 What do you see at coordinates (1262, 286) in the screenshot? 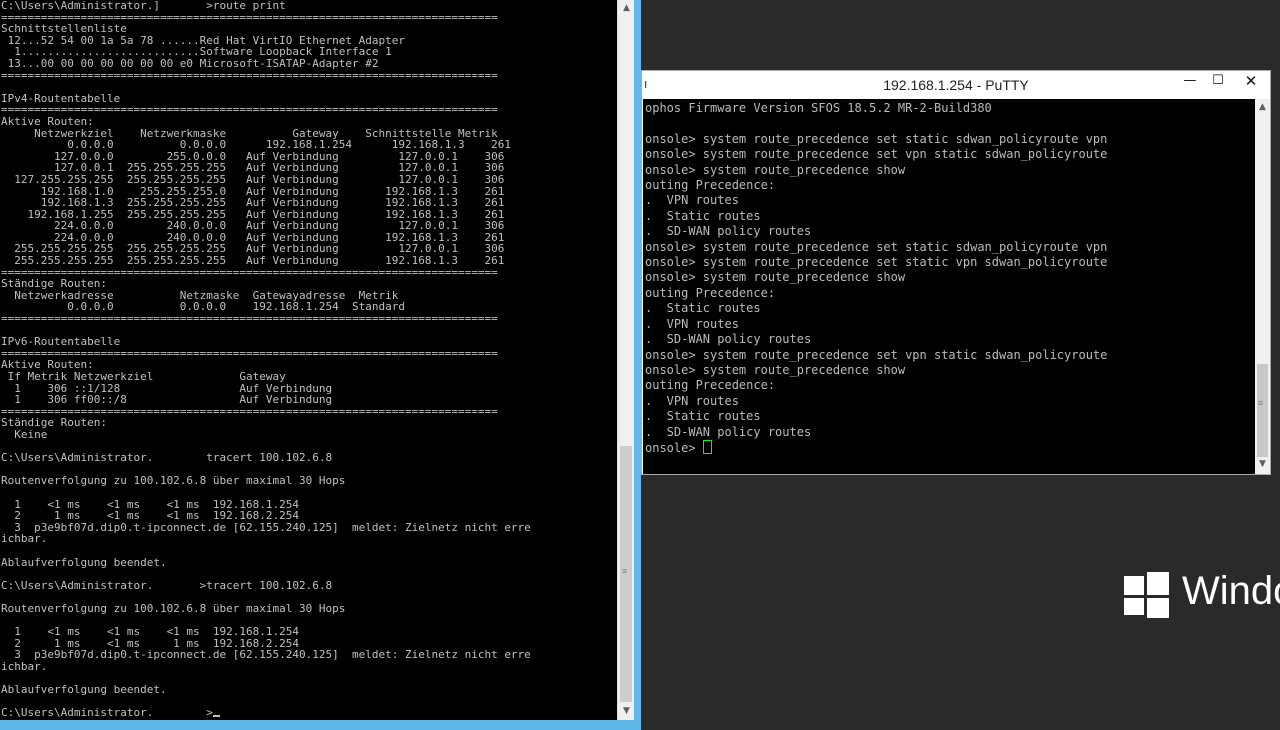
I see `putty-scrollbar: ▲ ≡ ▼` at bounding box center [1262, 286].